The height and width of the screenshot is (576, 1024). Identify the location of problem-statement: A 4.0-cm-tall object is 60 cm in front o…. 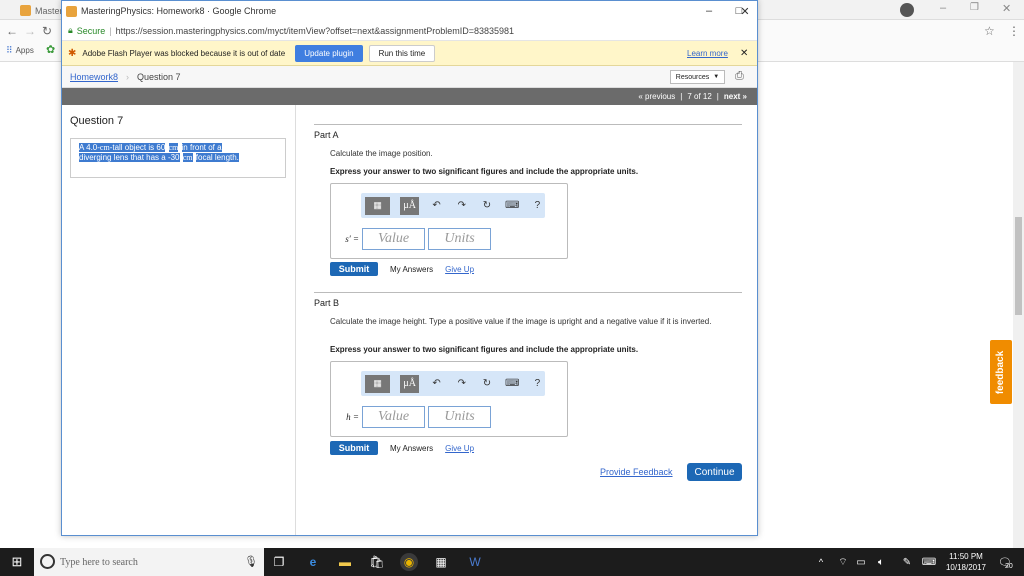
(178, 158).